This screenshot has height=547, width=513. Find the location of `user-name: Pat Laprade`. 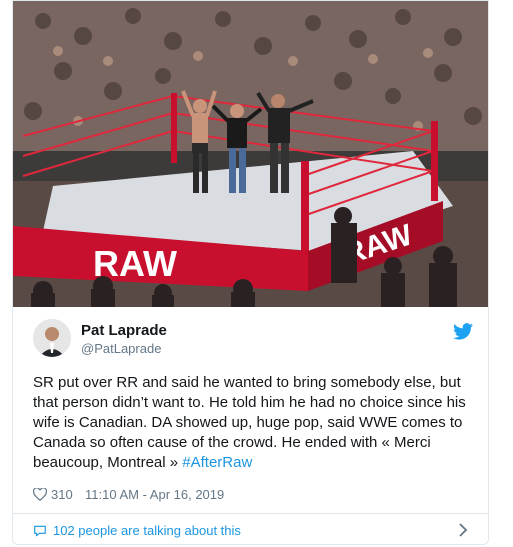

user-name: Pat Laprade is located at coordinates (124, 330).